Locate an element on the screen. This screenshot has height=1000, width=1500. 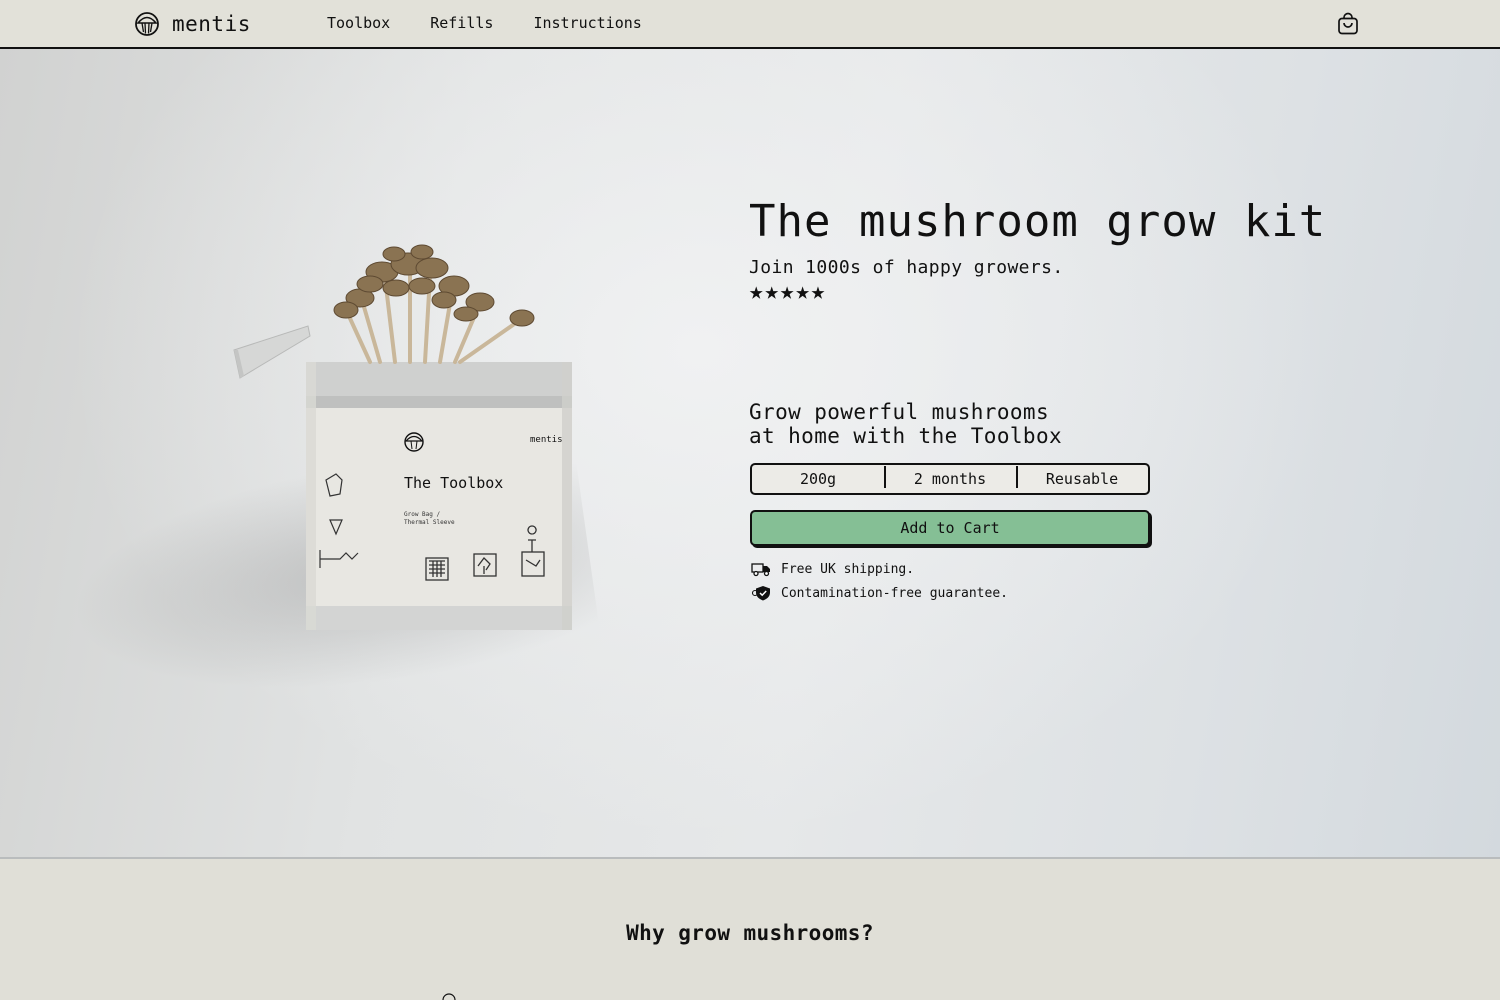
perk-contamination-free-text: Contamination-free guarantee. is located at coordinates (894, 593).